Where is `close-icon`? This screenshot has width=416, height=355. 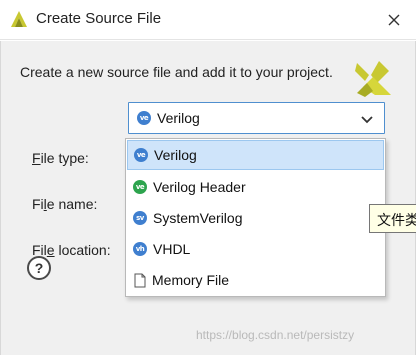
close-icon is located at coordinates (394, 20).